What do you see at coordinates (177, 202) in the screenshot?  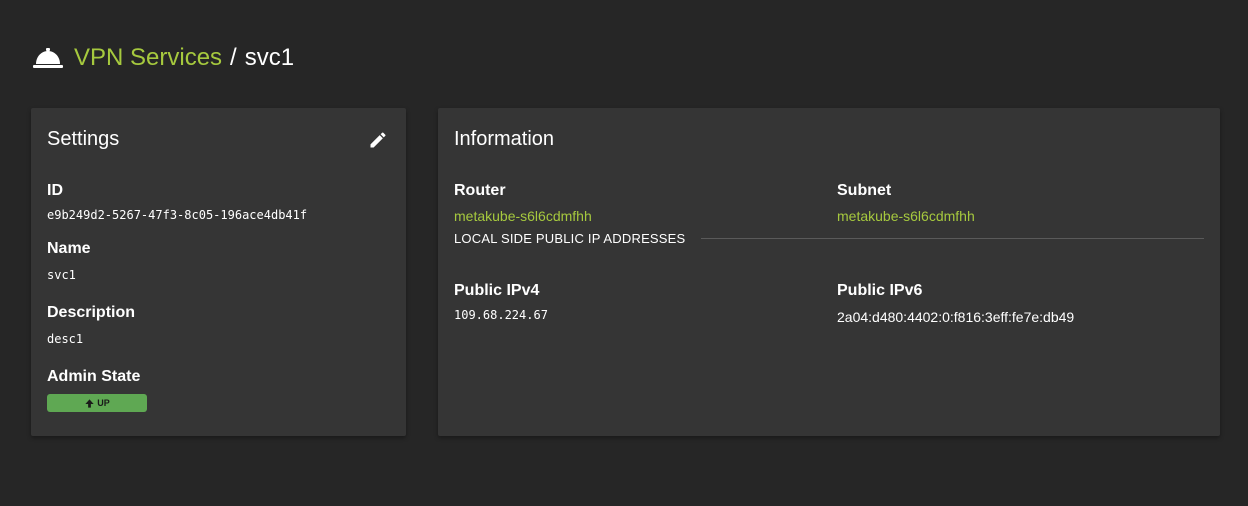 I see `id-field: ID e9b249d2-5267-47f3-8c05-196ace4db41f` at bounding box center [177, 202].